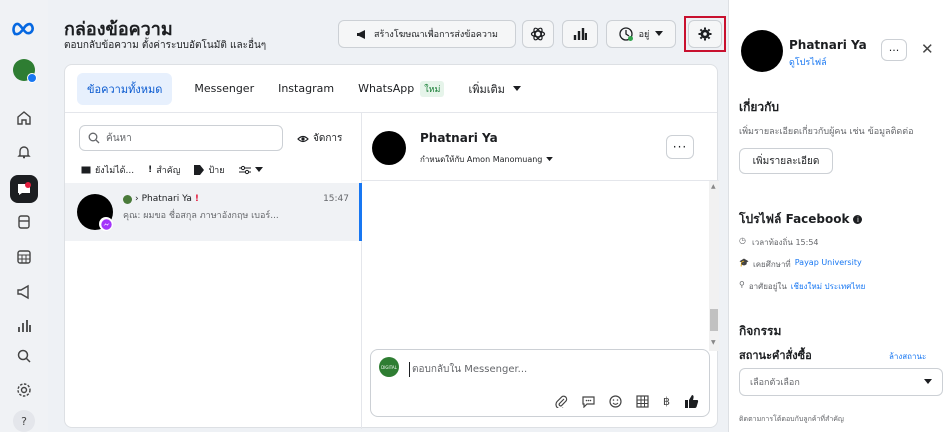 Image resolution: width=949 pixels, height=432 pixels. I want to click on planner-icon, so click(24, 257).